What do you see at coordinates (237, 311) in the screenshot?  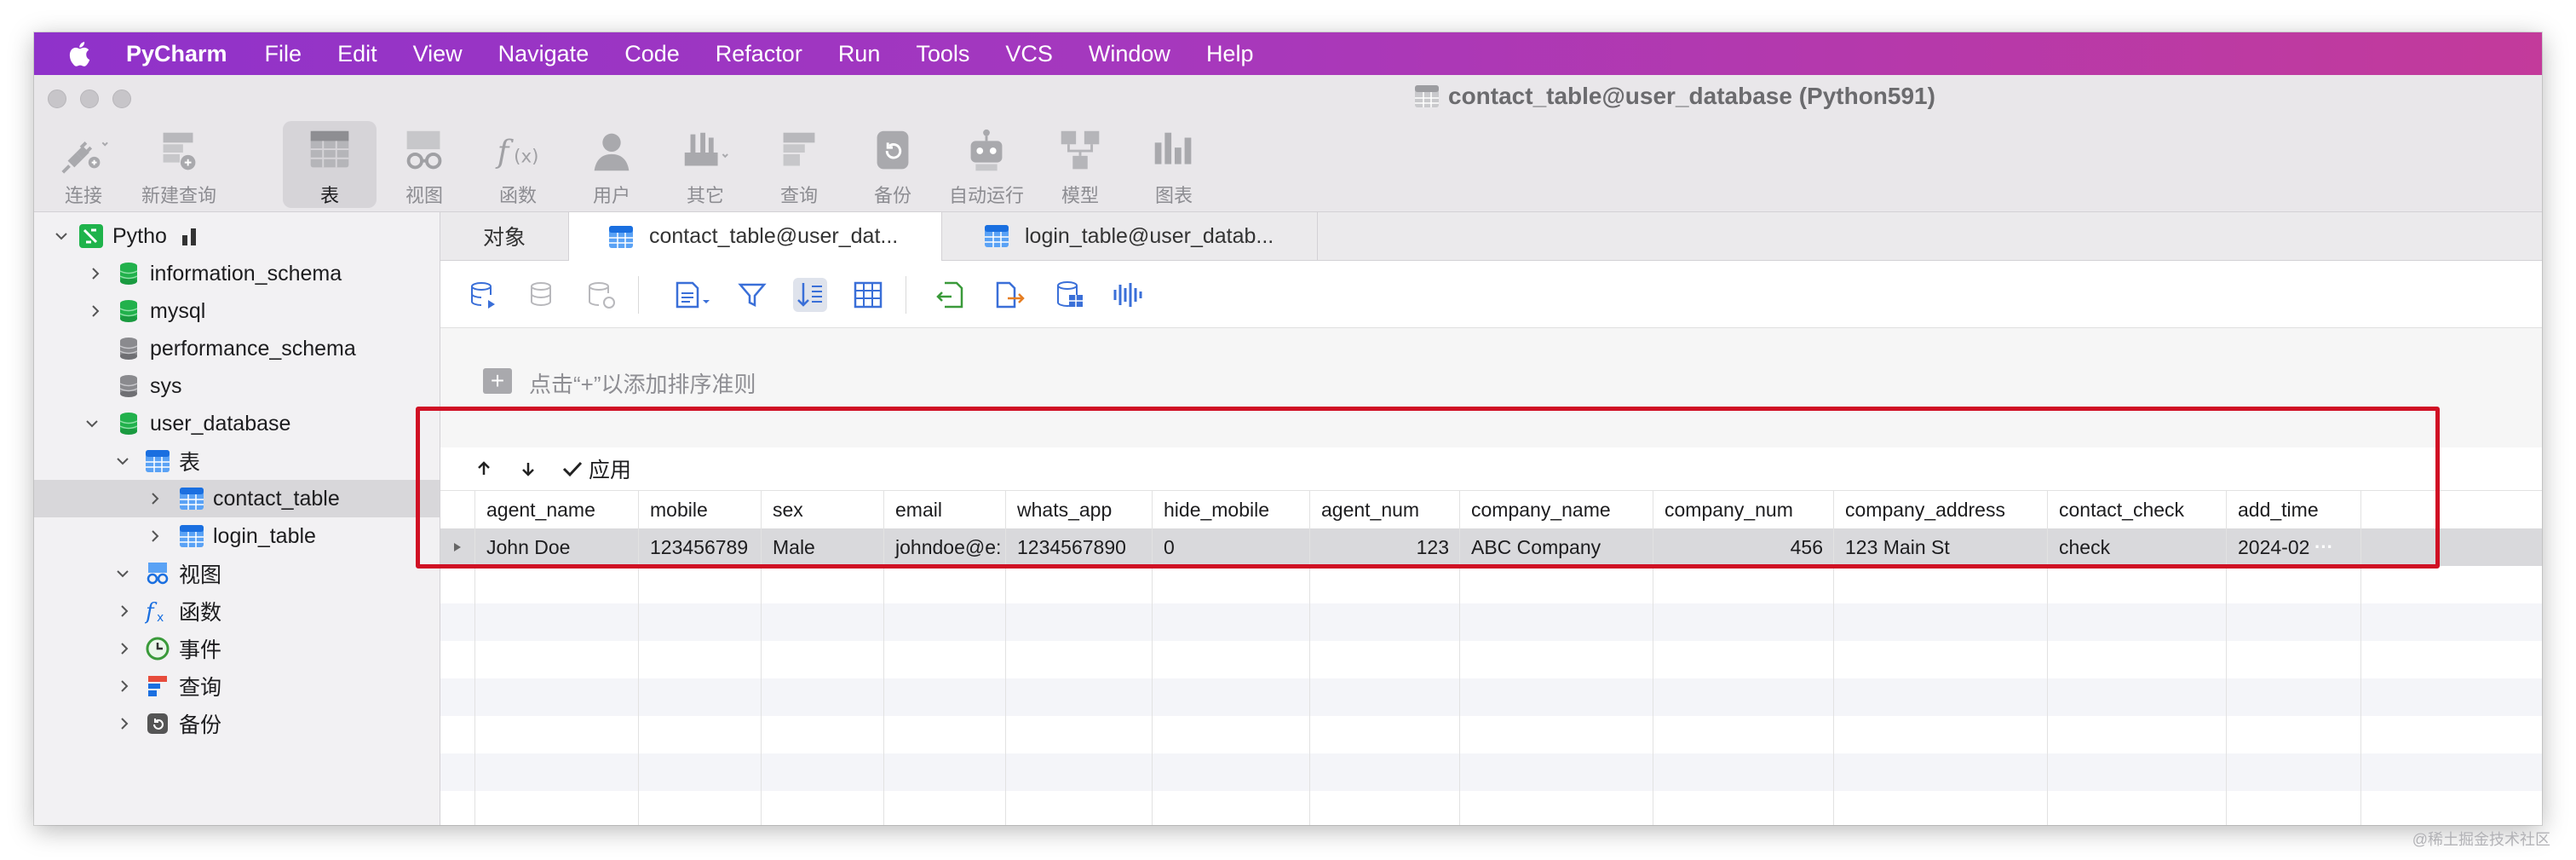 I see `tree-item-mysql: mysql` at bounding box center [237, 311].